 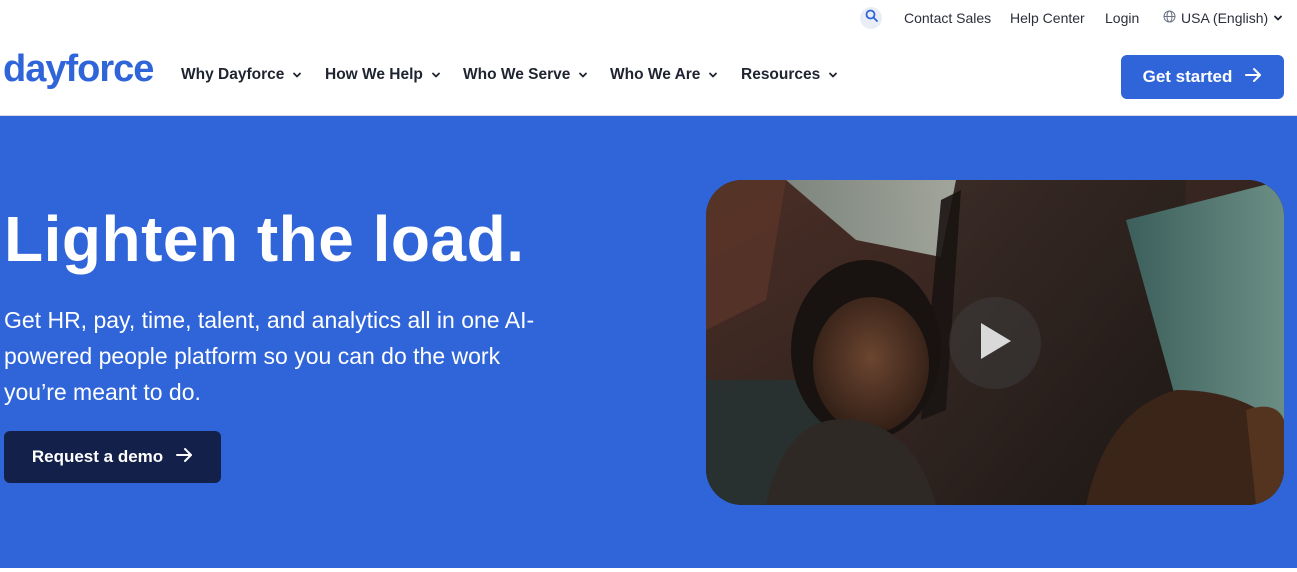 I want to click on hero-bottom-divider, so click(x=648, y=570).